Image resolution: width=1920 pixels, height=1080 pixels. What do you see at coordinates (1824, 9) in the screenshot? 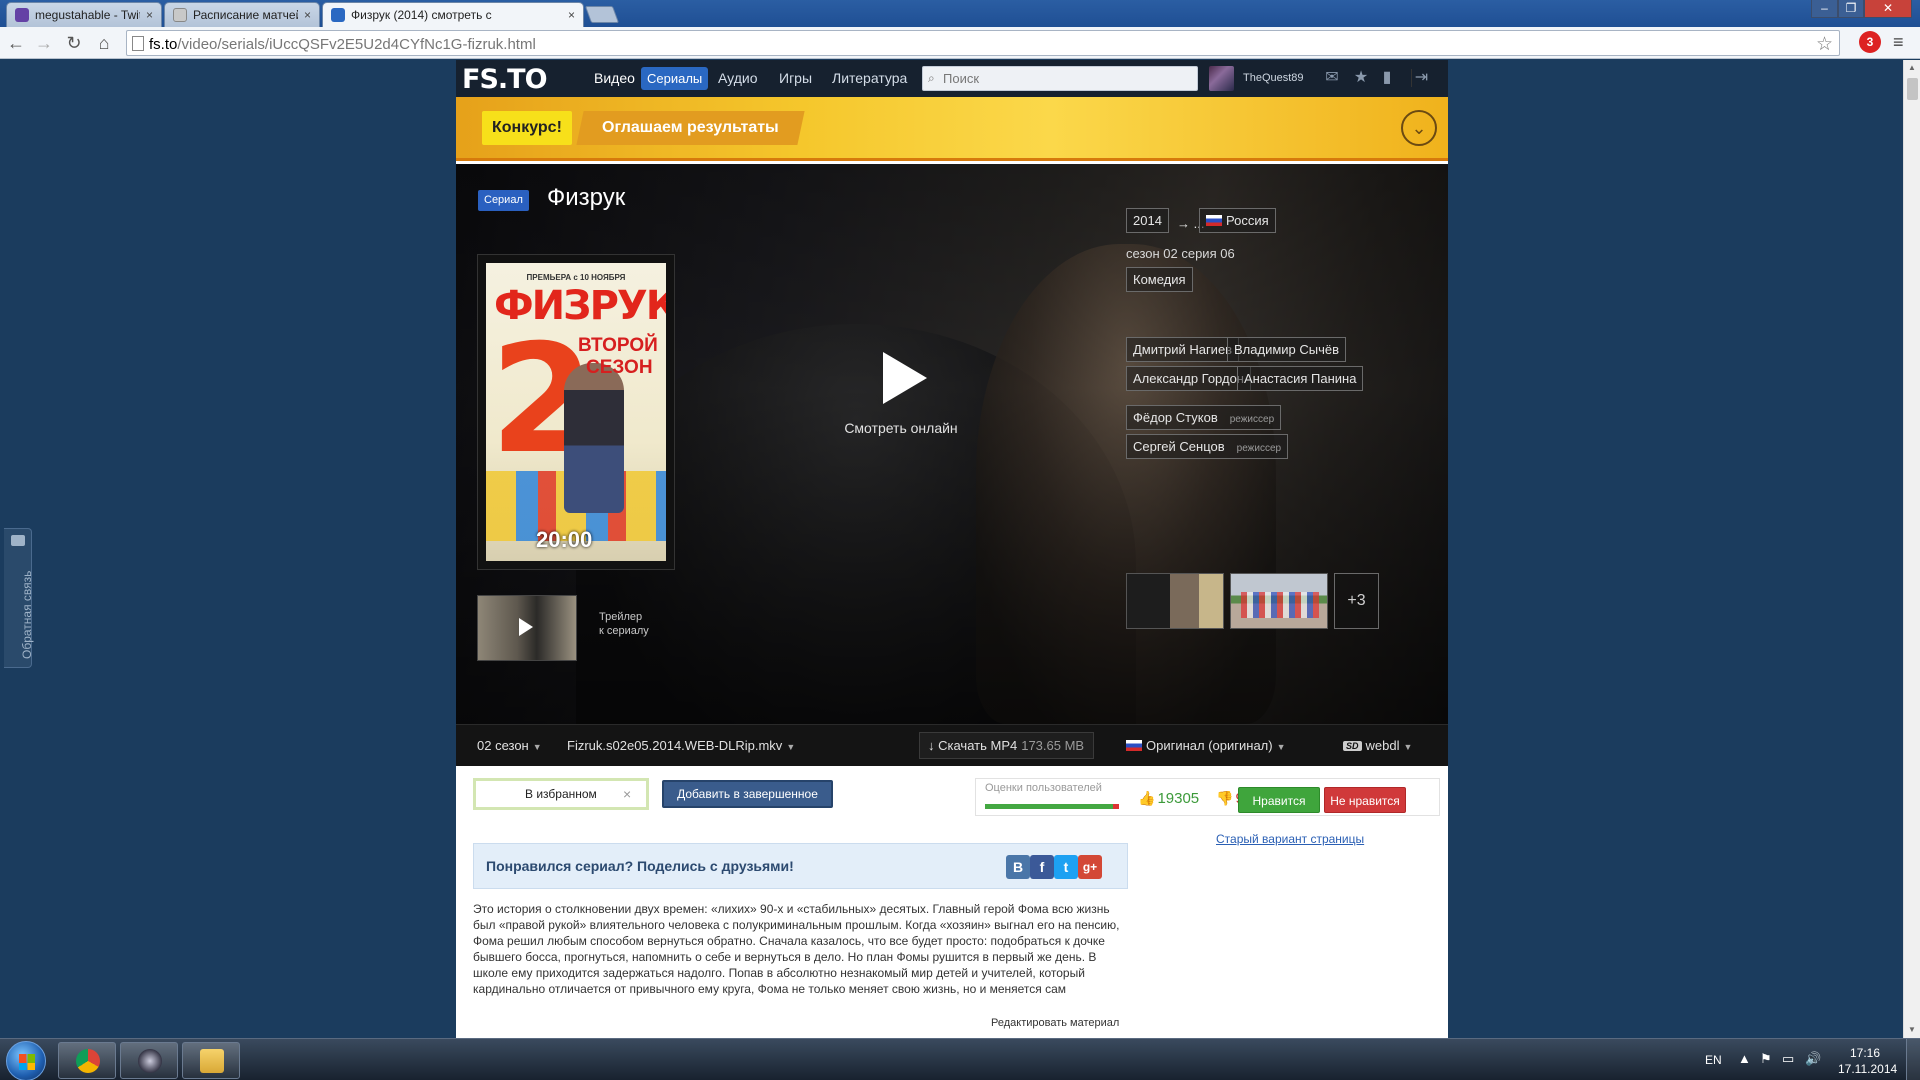
I see `minimize-button: –` at bounding box center [1824, 9].